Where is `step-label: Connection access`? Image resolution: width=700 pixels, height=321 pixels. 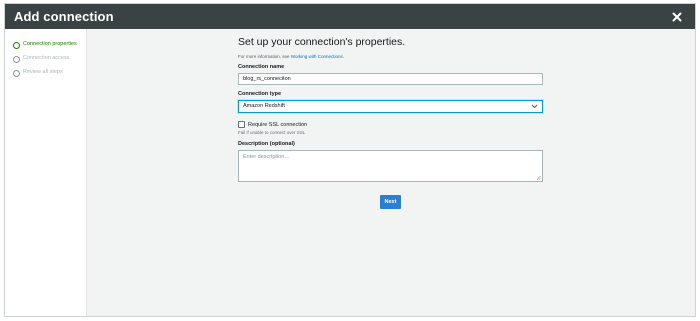
step-label: Connection access is located at coordinates (46, 58).